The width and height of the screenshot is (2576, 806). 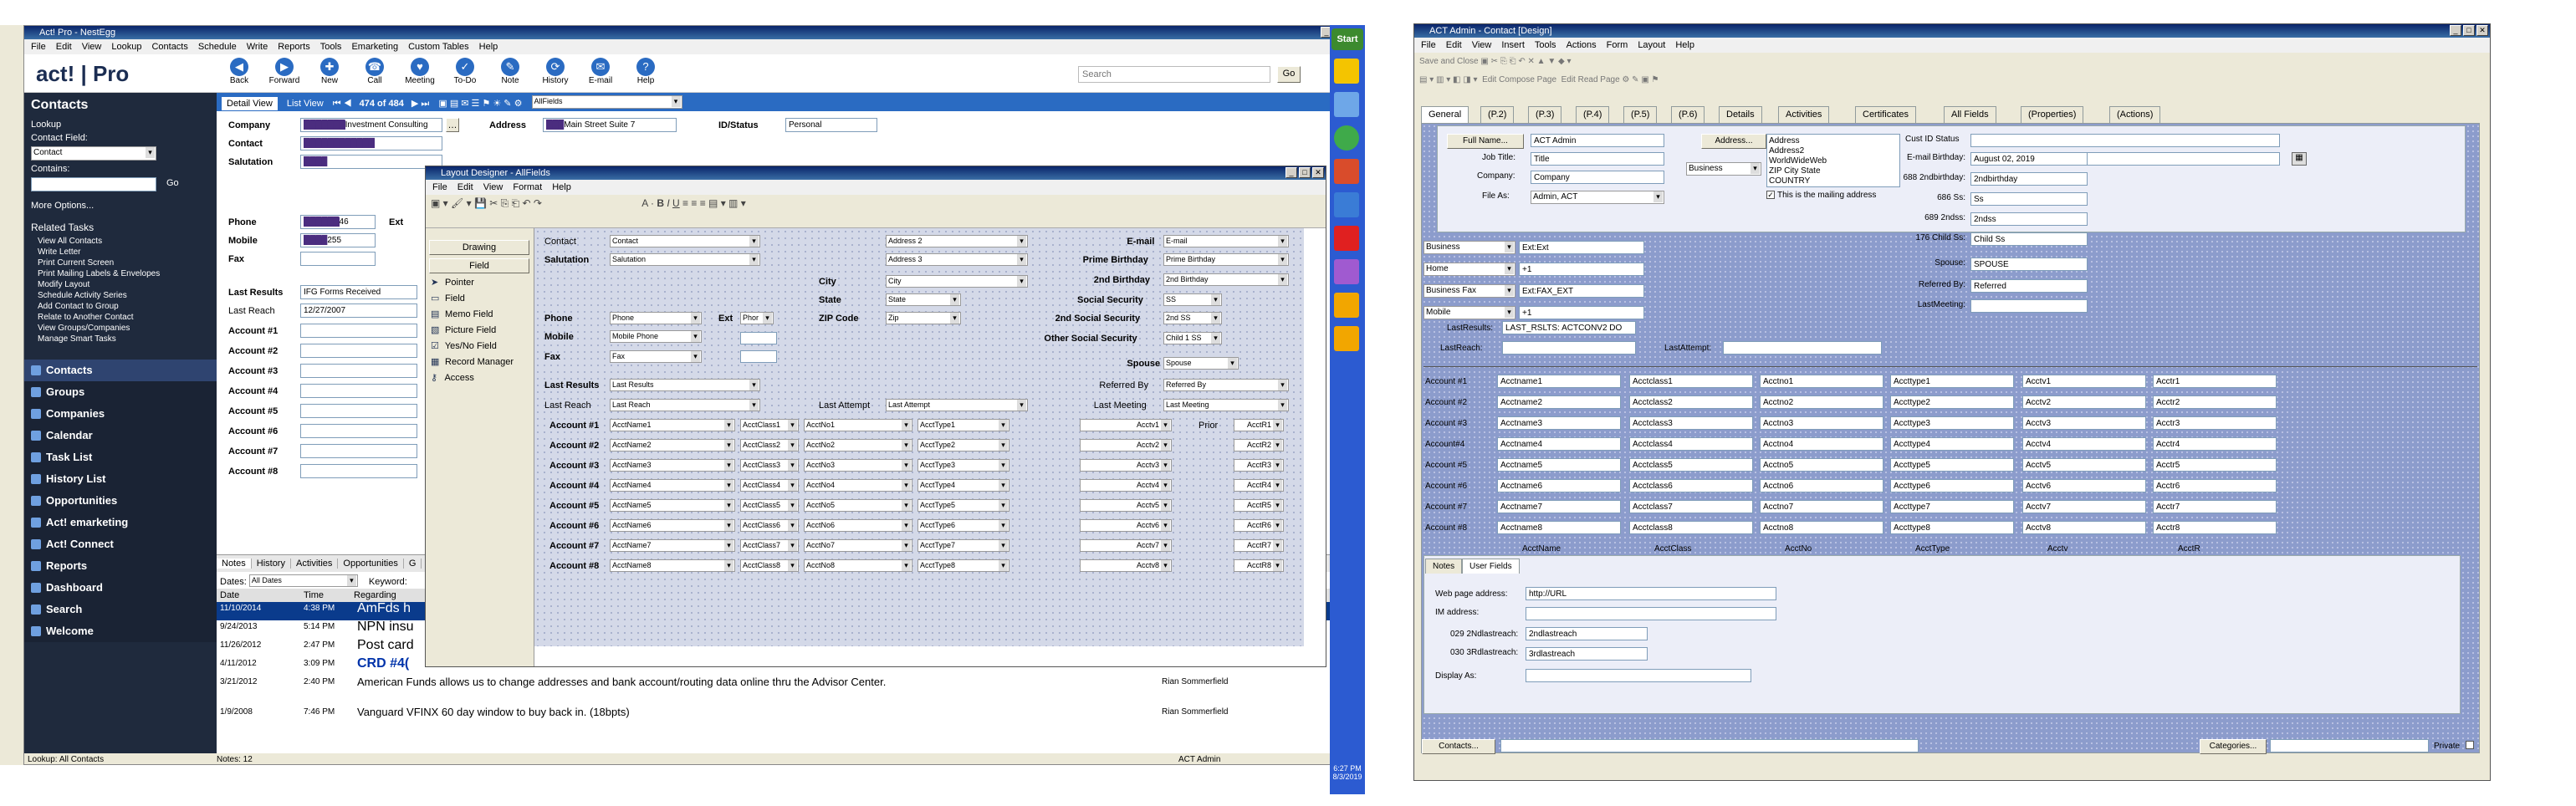 What do you see at coordinates (169, 47) in the screenshot?
I see `menu-contacts: Contacts` at bounding box center [169, 47].